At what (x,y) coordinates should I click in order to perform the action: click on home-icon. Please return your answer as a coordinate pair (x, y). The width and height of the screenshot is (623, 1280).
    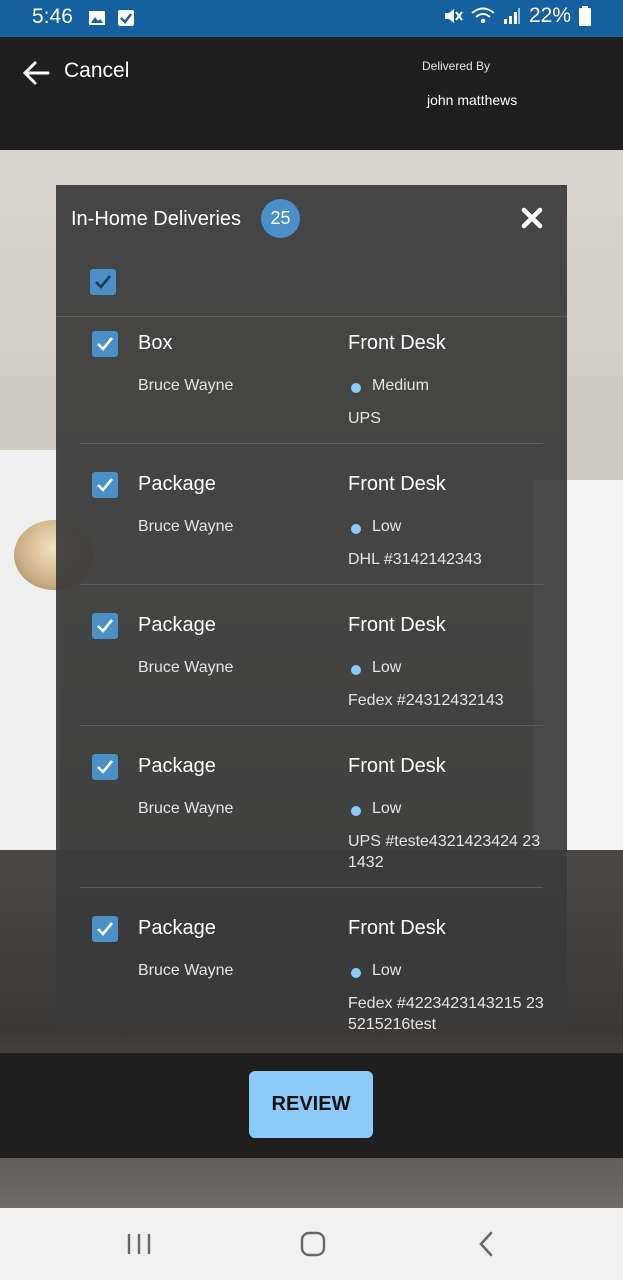
    Looking at the image, I should click on (313, 1244).